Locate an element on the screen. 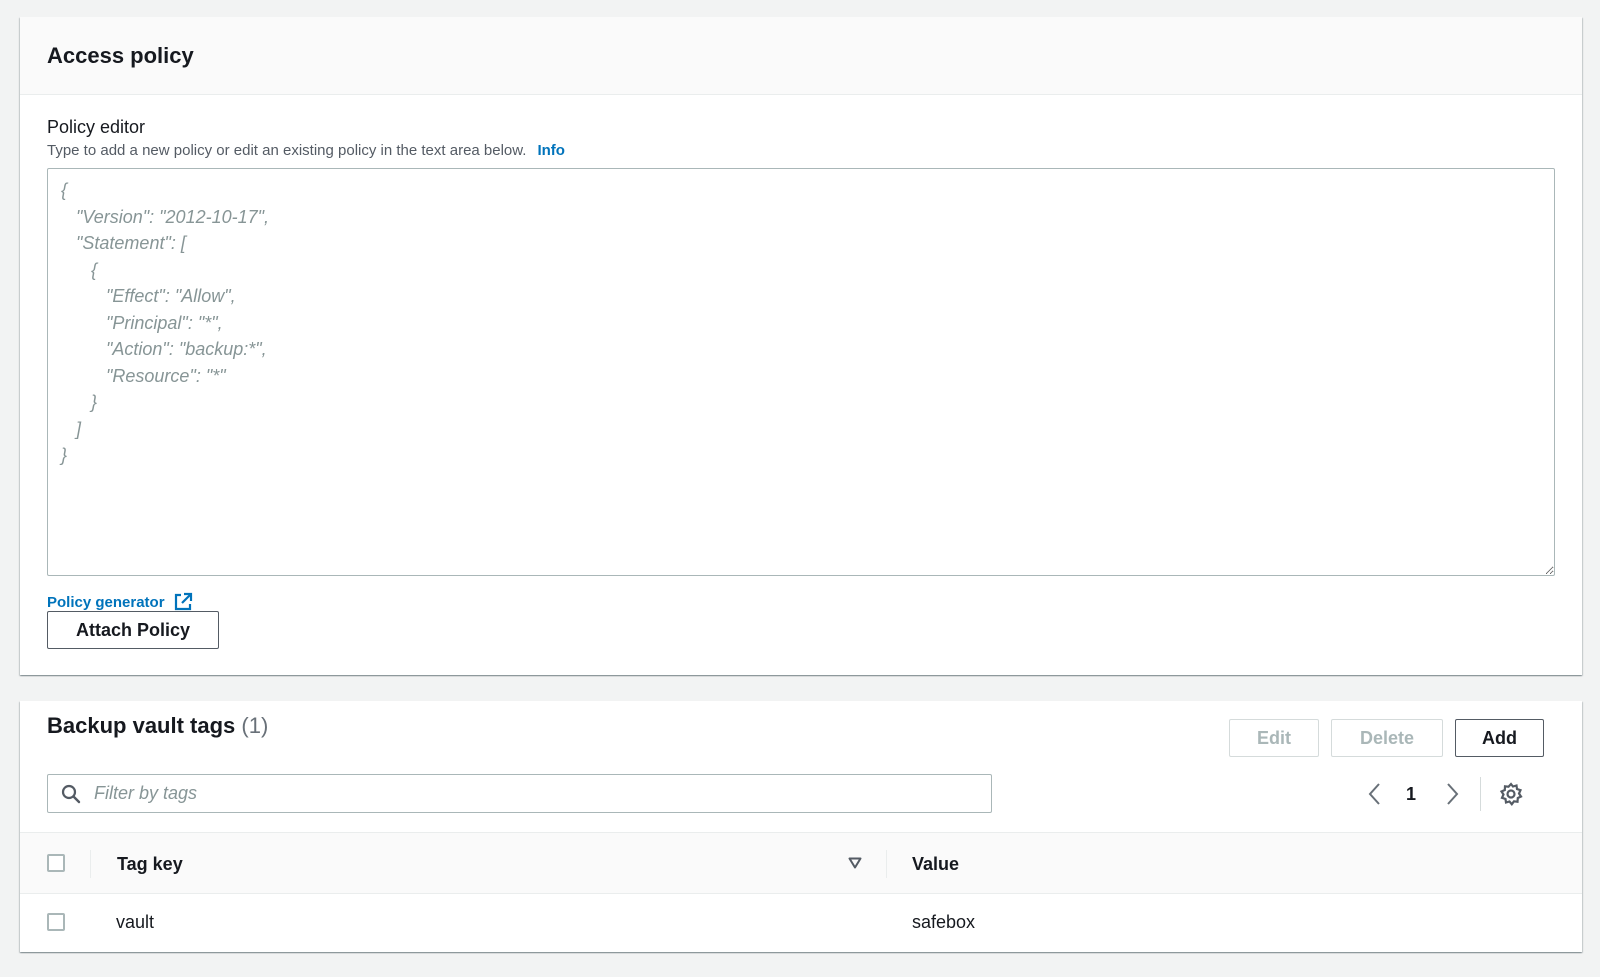 The image size is (1600, 977). select-all-checkbox is located at coordinates (56, 863).